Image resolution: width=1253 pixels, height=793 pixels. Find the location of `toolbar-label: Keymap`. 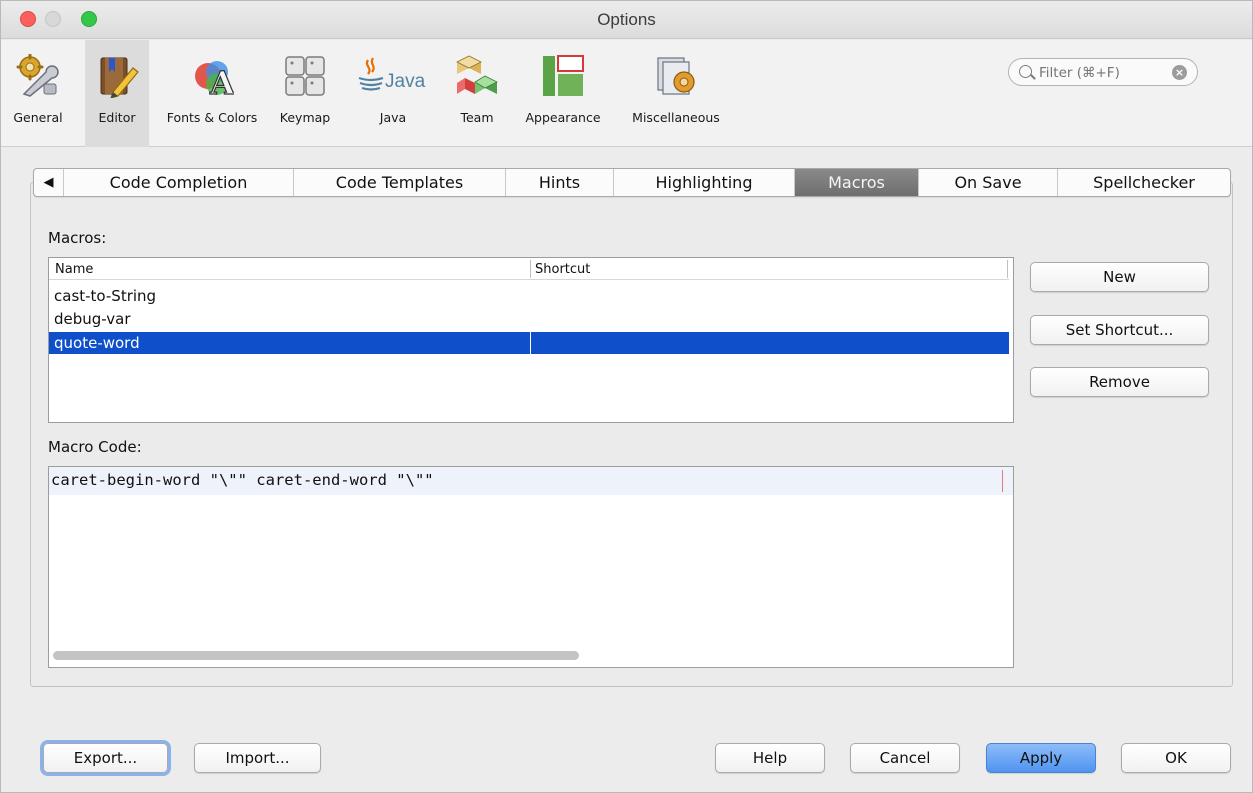

toolbar-label: Keymap is located at coordinates (305, 117).